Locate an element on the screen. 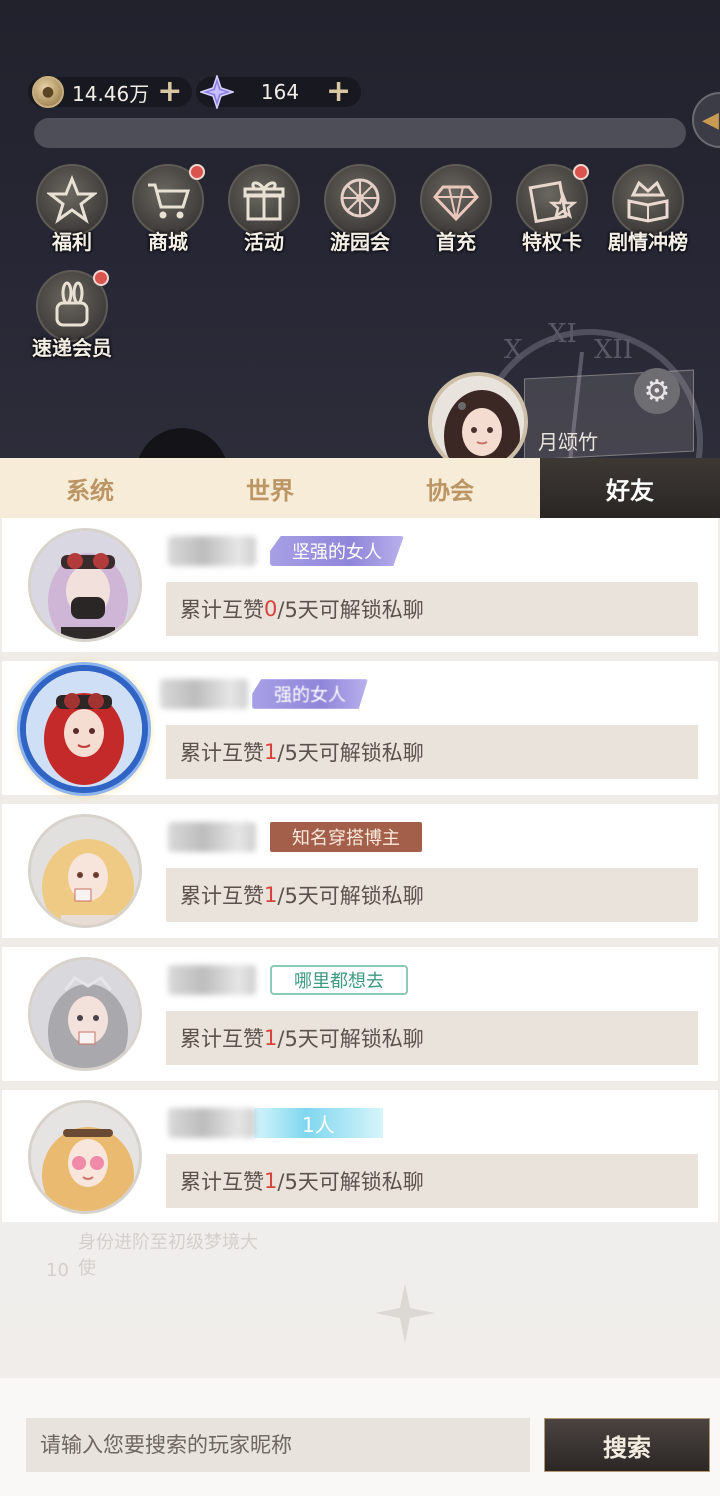 The width and height of the screenshot is (720, 1496). friend-card: 知名穿搭博主 累计互赞 1/5天可解锁私聊 is located at coordinates (360, 871).